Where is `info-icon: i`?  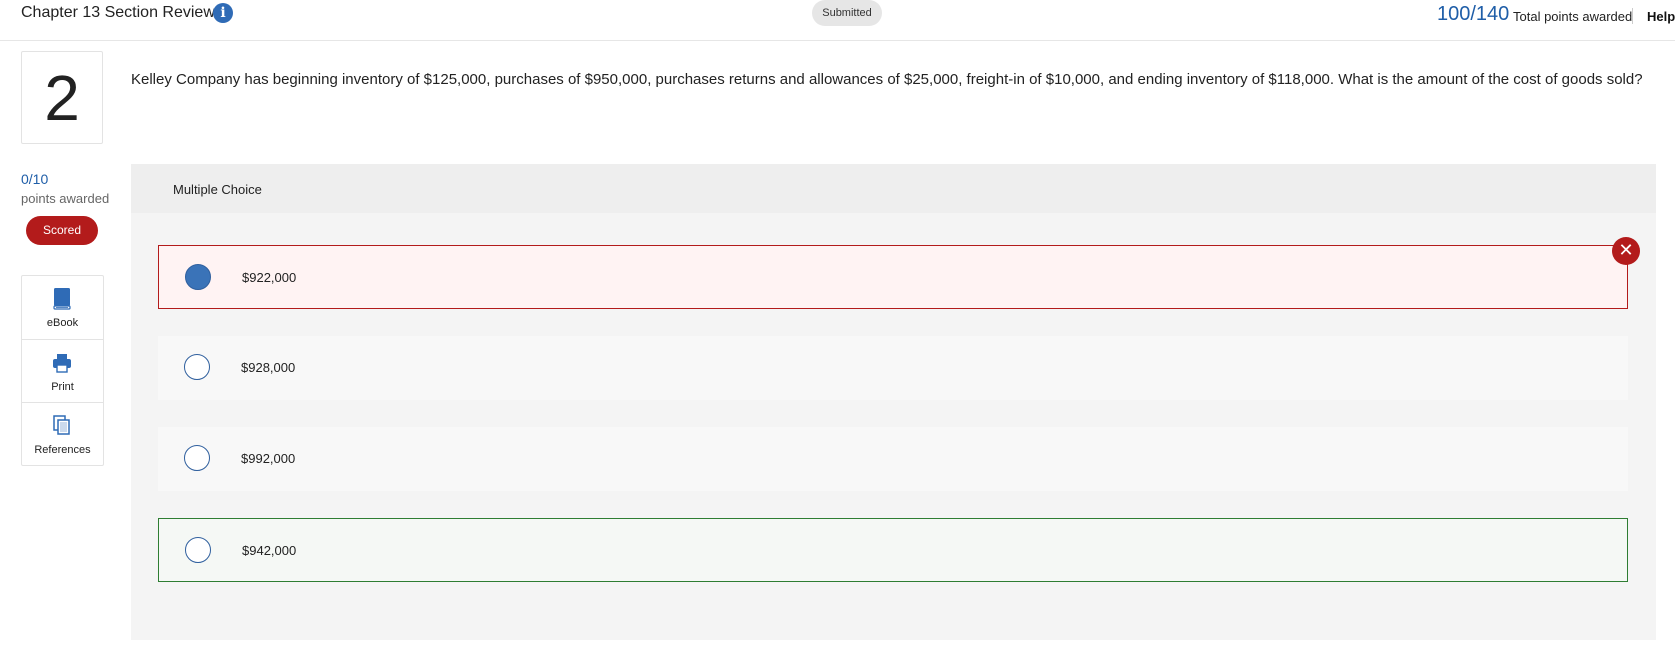 info-icon: i is located at coordinates (223, 13).